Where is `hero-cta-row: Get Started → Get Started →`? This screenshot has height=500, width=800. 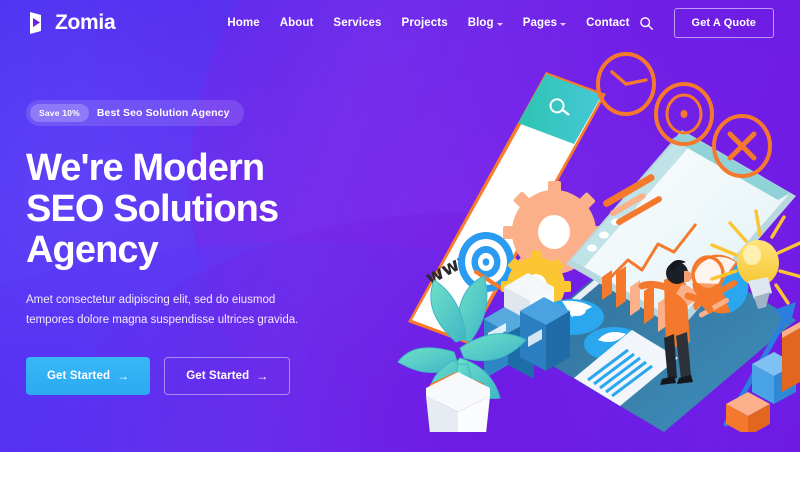
hero-cta-row: Get Started → Get Started → is located at coordinates (201, 375).